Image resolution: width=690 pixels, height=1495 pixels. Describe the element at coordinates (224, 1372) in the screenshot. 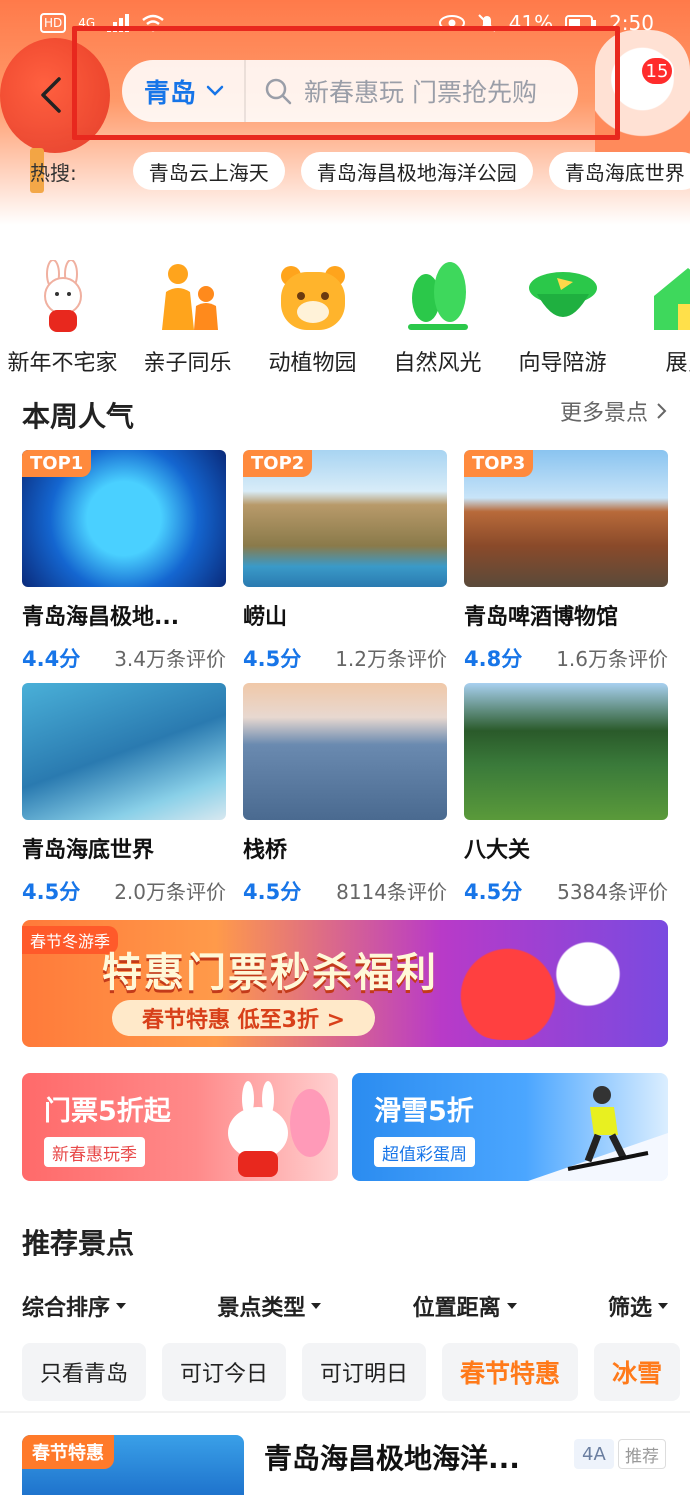

I see `filter-chip: 可订今日` at that location.